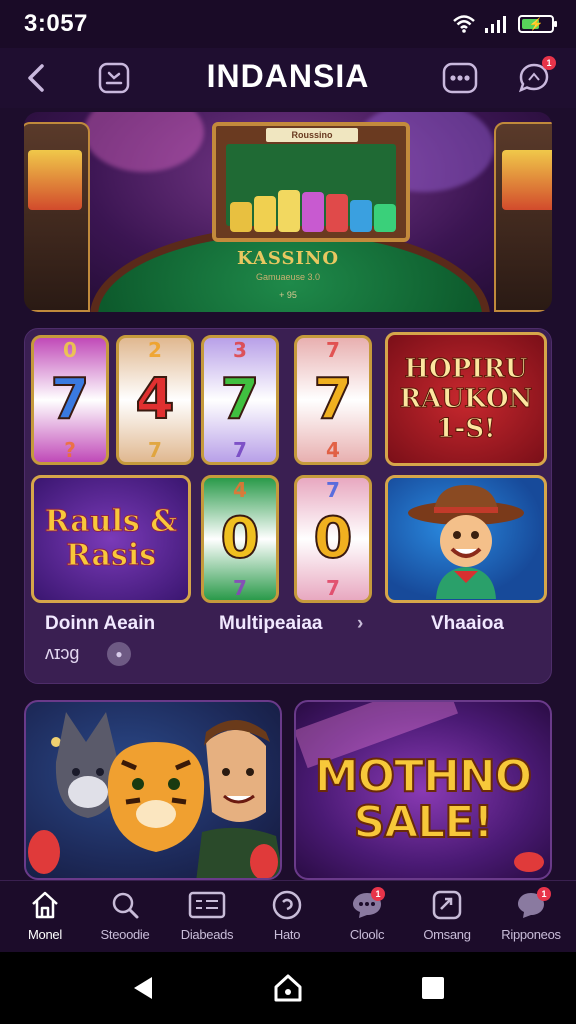  I want to click on reel-main-symbol: 4, so click(155, 399).